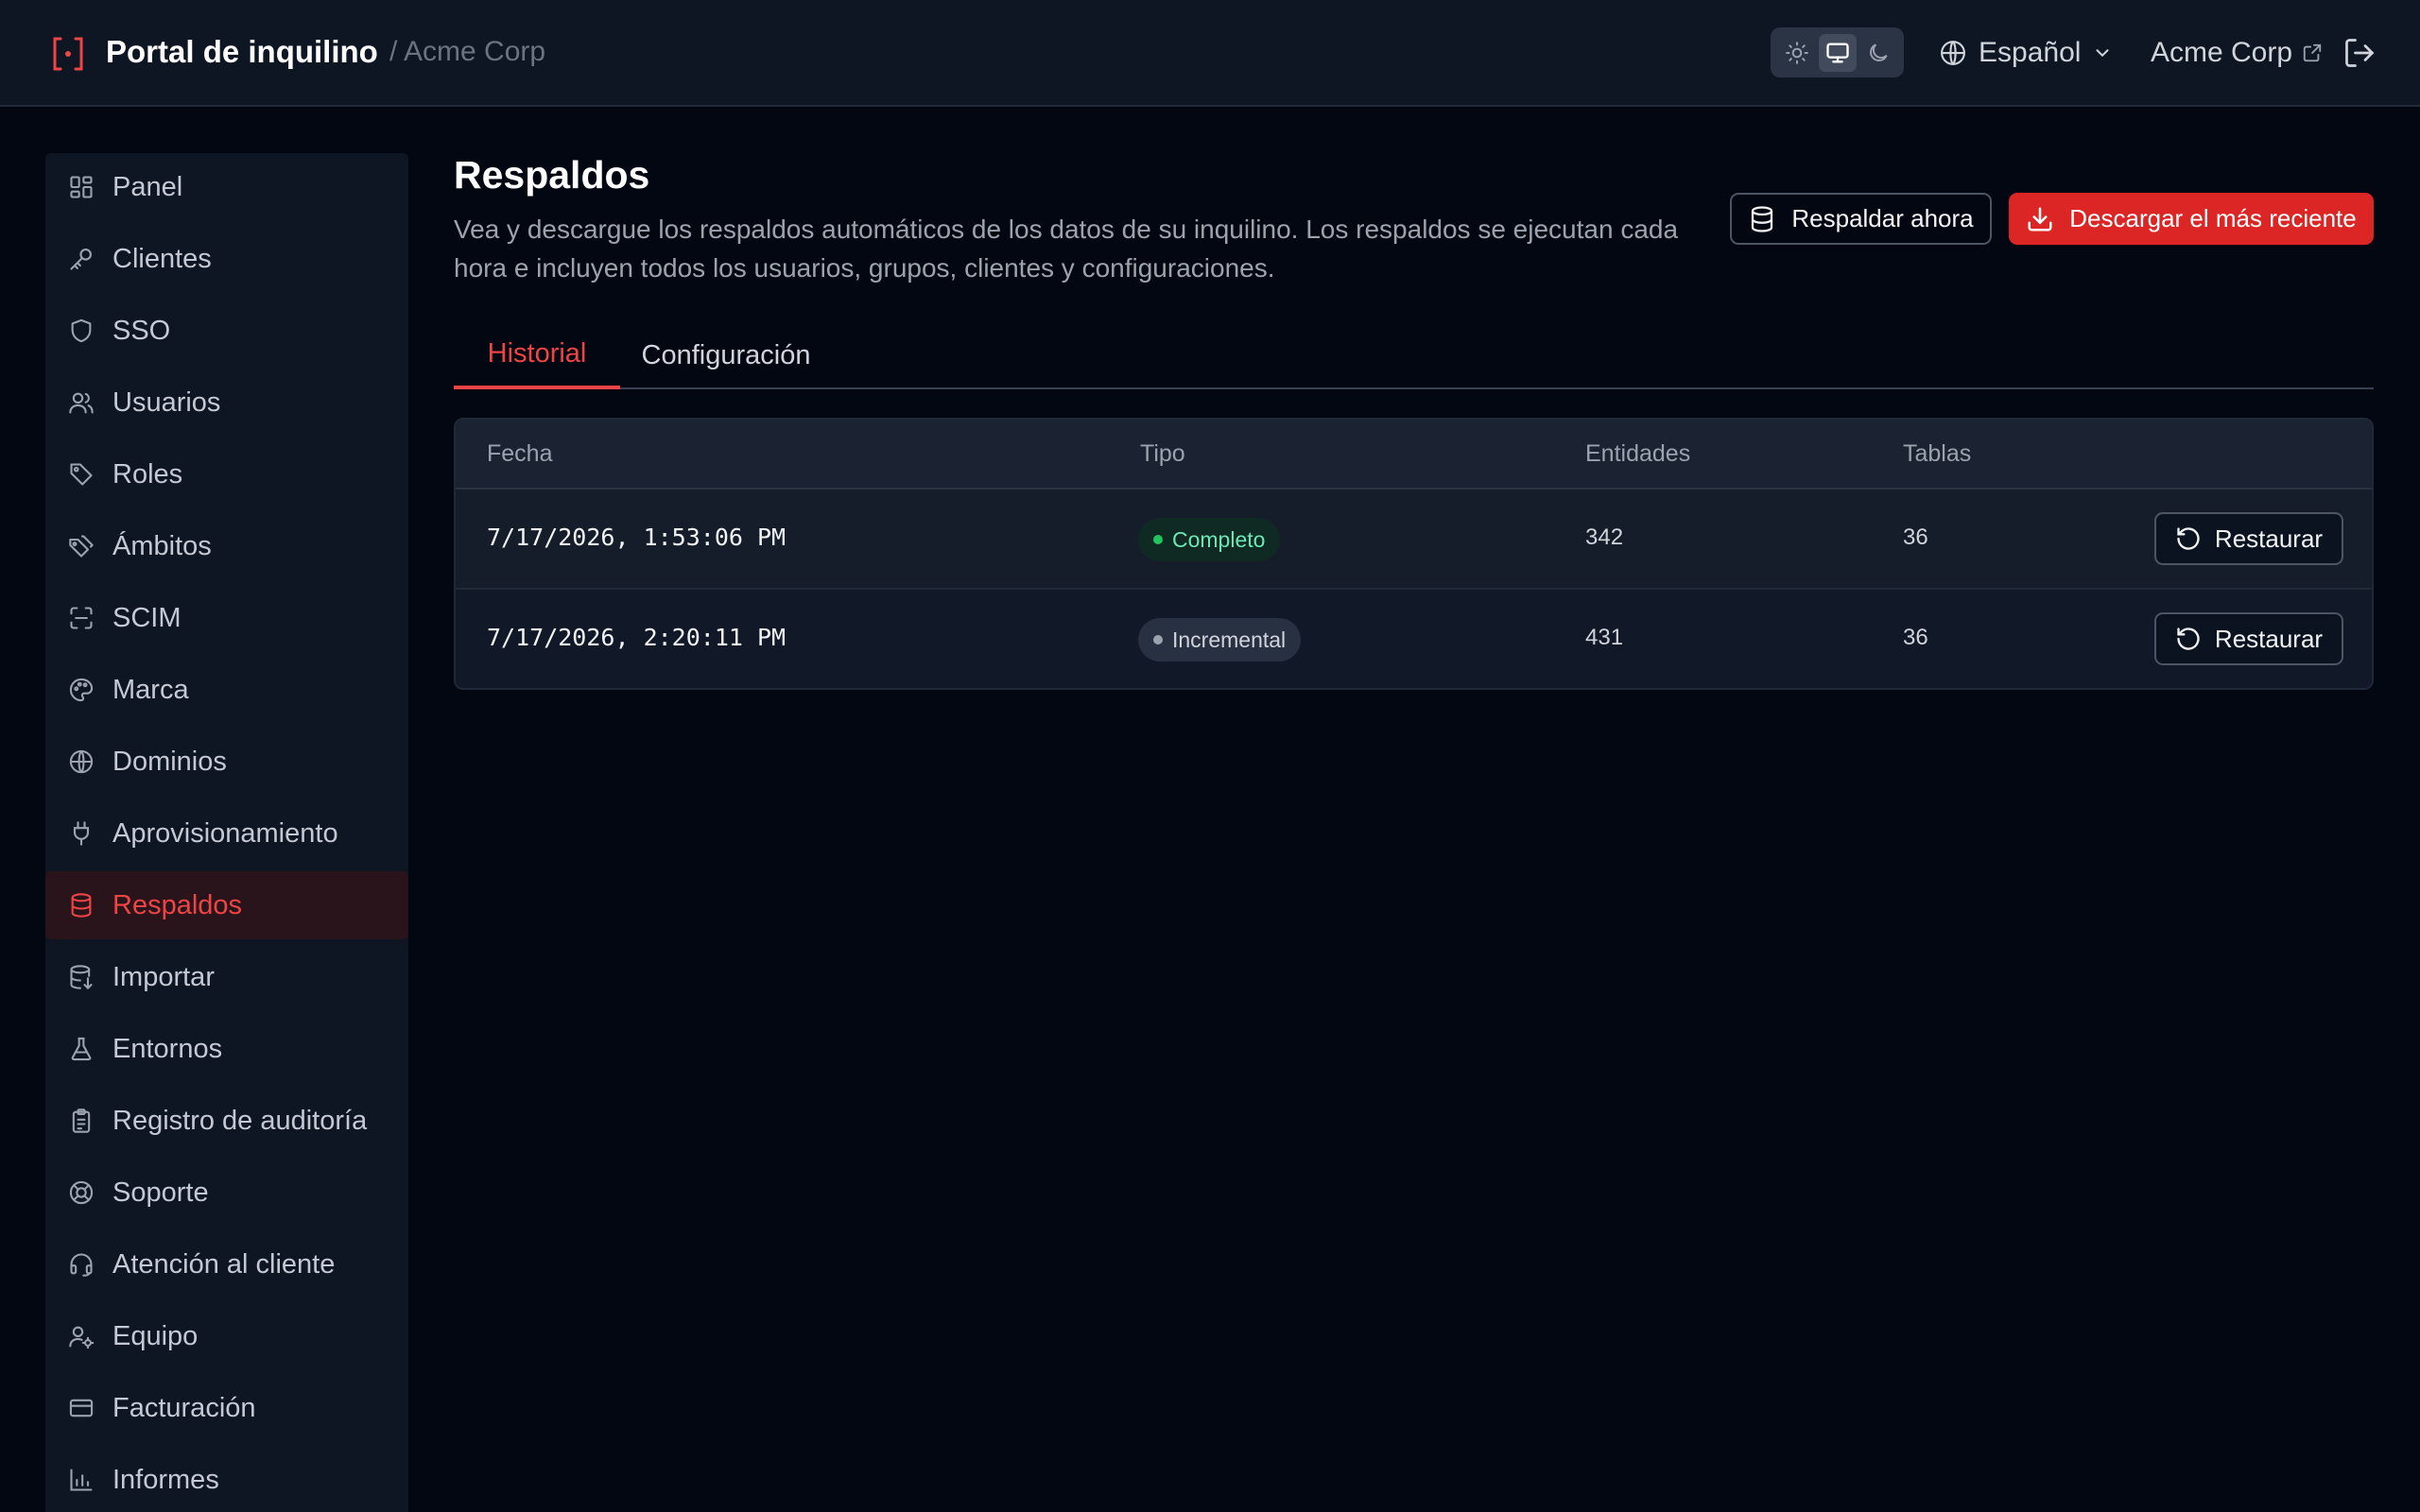  Describe the element at coordinates (226, 474) in the screenshot. I see `sidebar-item-roles: Roles` at that location.